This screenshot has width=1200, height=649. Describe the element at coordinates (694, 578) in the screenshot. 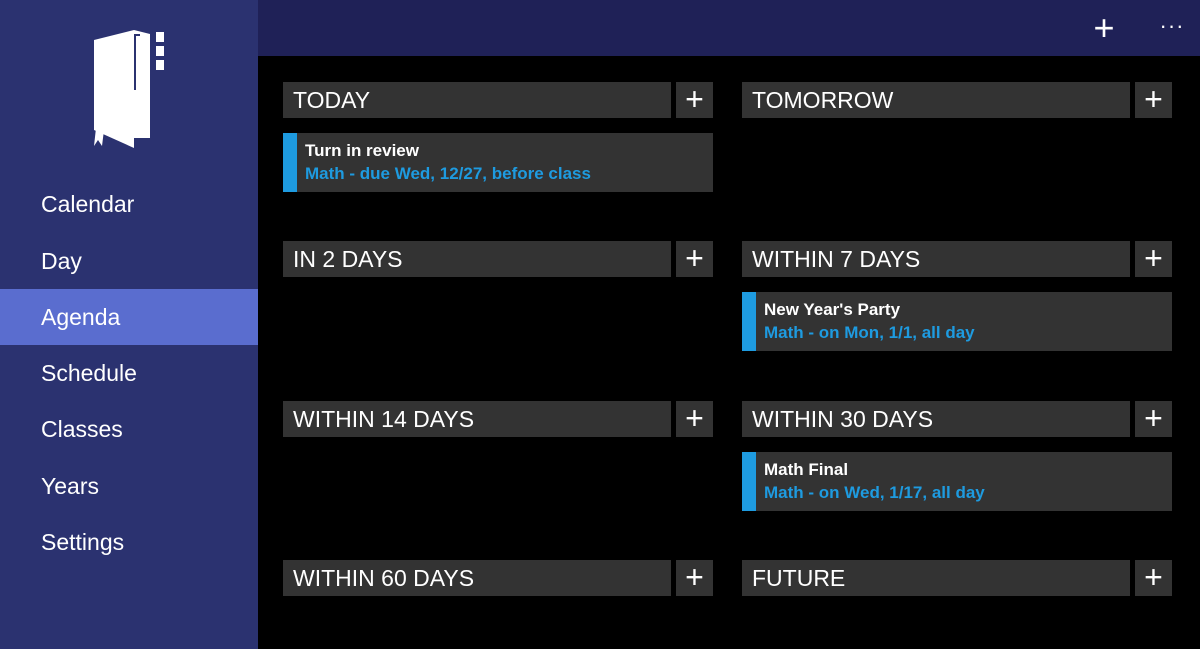

I see `add-within-60-days-button: +` at that location.